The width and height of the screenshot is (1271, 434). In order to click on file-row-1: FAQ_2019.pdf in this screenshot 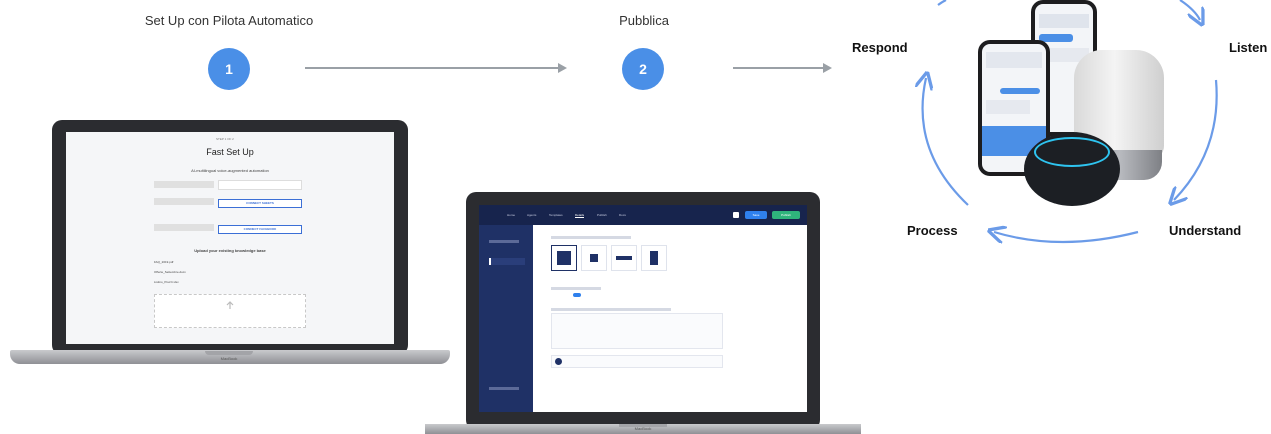, I will do `click(163, 262)`.